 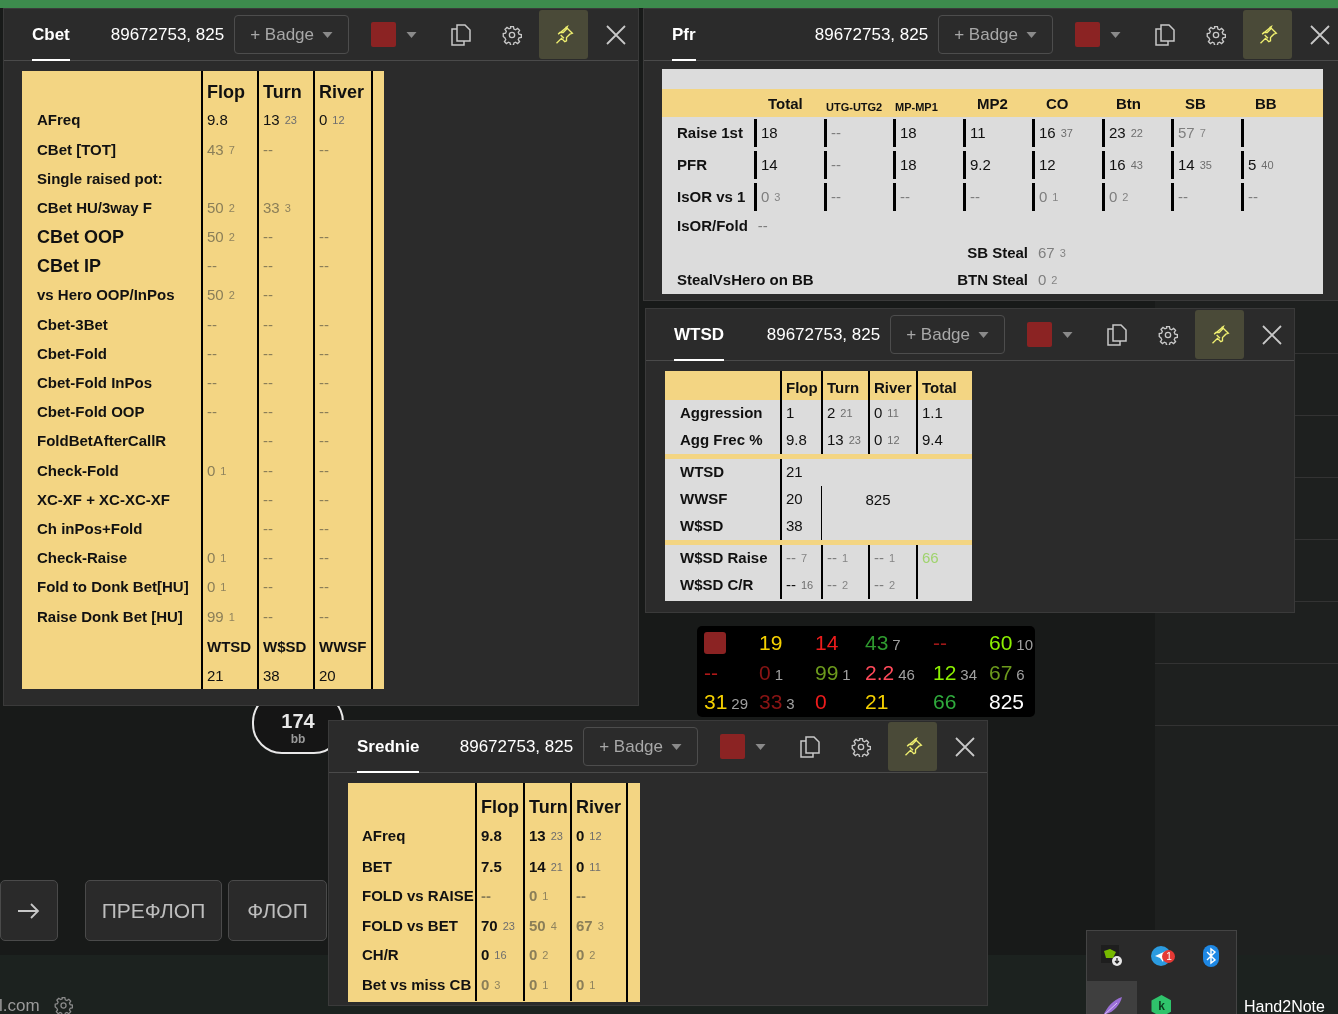 What do you see at coordinates (699, 334) in the screenshot?
I see `popup-tab: WTSD` at bounding box center [699, 334].